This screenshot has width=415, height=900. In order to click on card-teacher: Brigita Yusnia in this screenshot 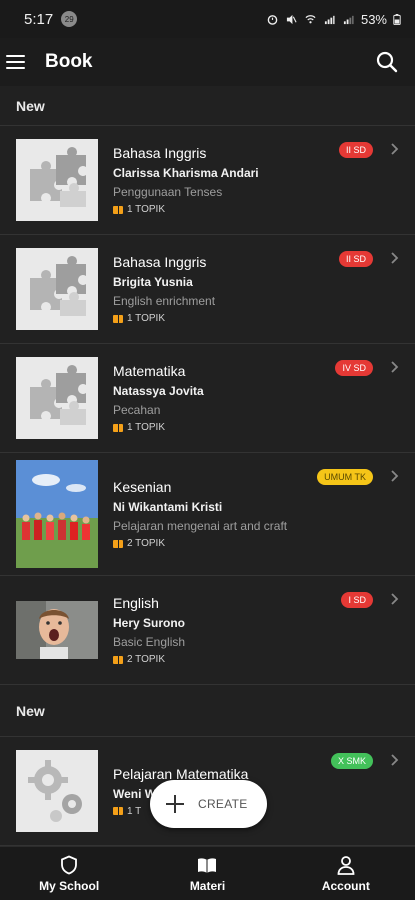, I will do `click(153, 282)`.